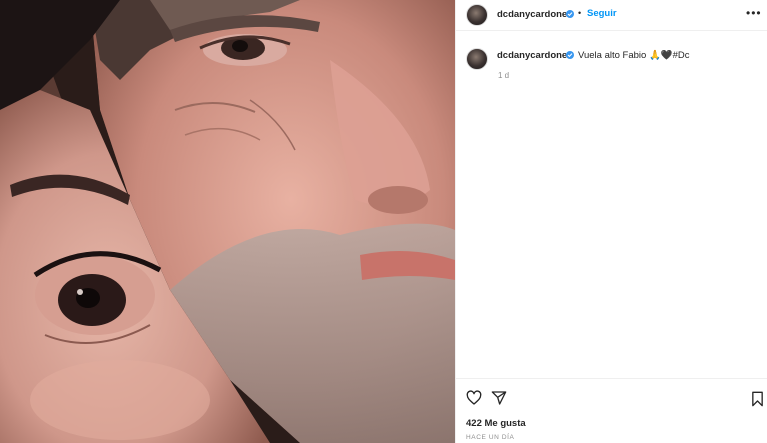 Image resolution: width=767 pixels, height=443 pixels. Describe the element at coordinates (474, 400) in the screenshot. I see `heart-icon` at that location.